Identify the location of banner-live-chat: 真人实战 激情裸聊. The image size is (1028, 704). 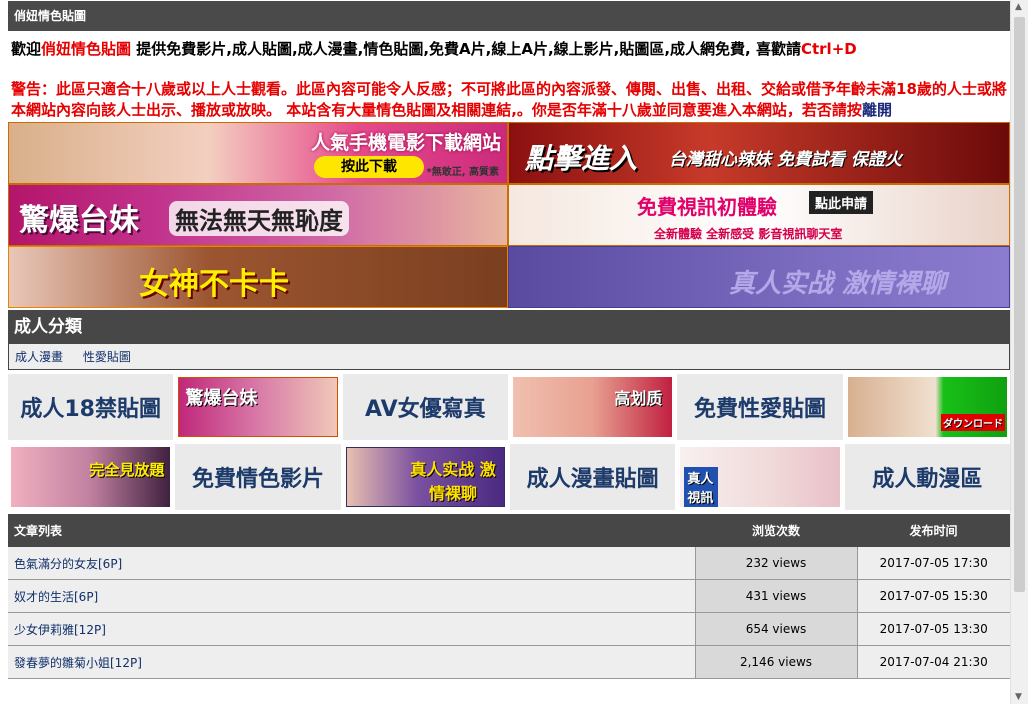
(759, 277).